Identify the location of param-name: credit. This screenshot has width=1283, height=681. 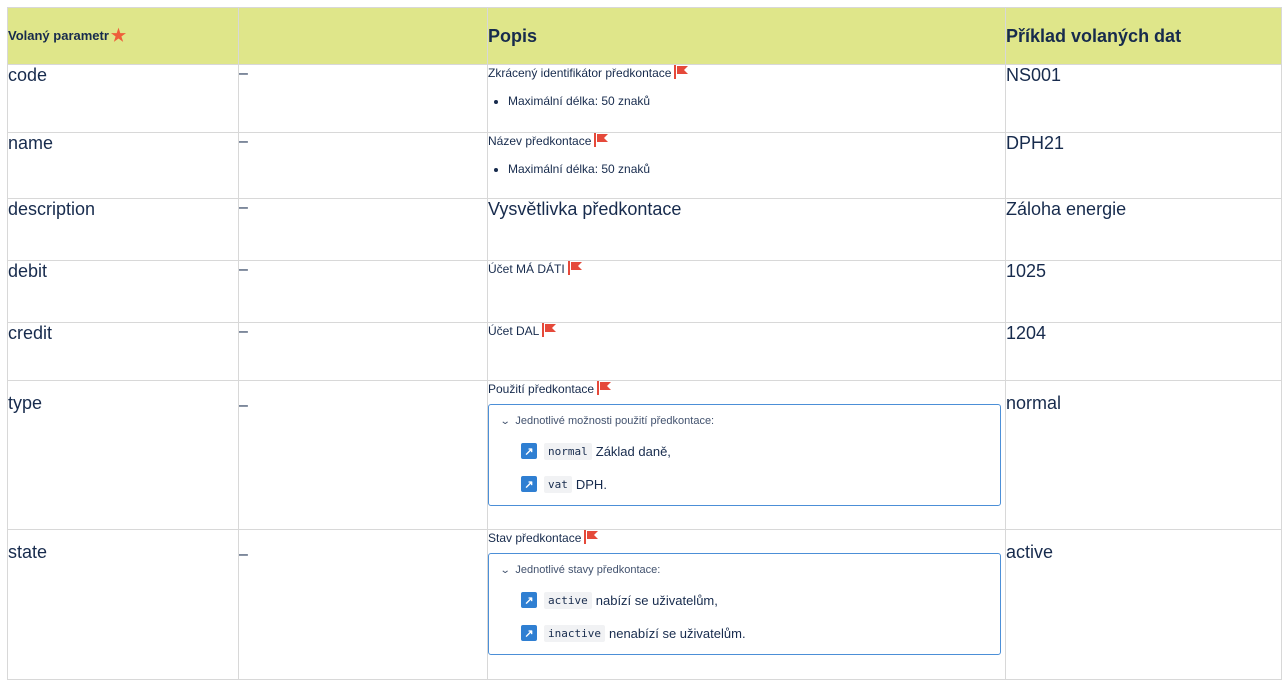
(123, 351).